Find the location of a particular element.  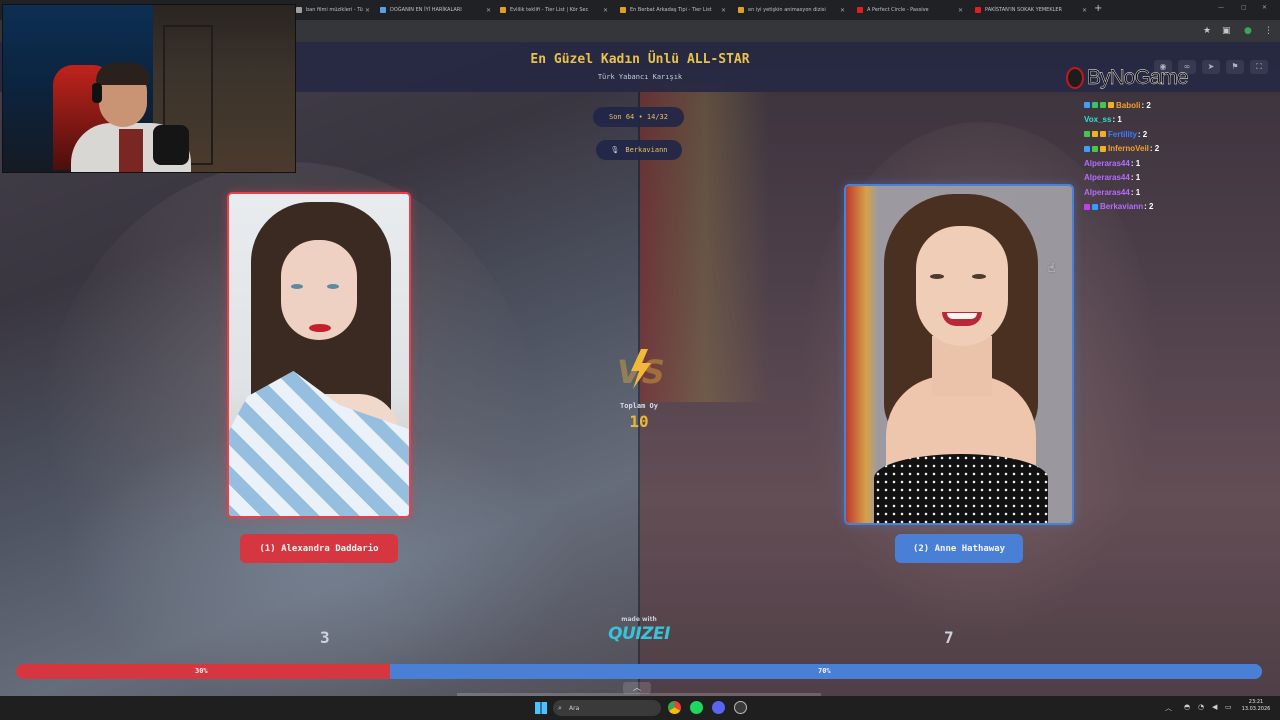

browser-tab: DOĞANIN EN İYİ HARİKALARI ✕ is located at coordinates (435, 10).